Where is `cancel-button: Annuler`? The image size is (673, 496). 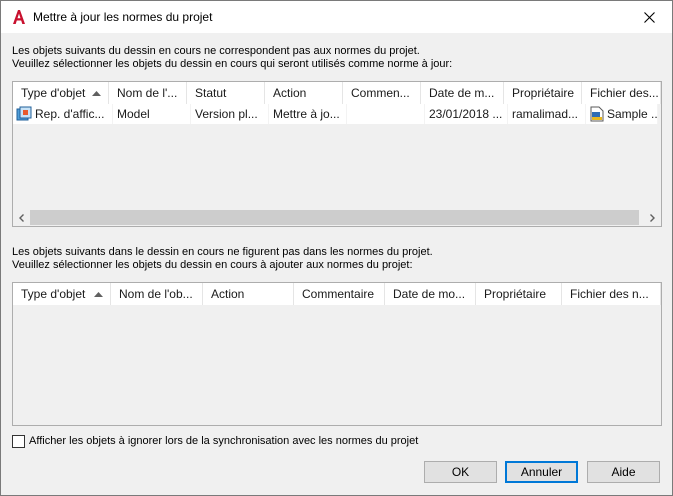
cancel-button: Annuler is located at coordinates (541, 472).